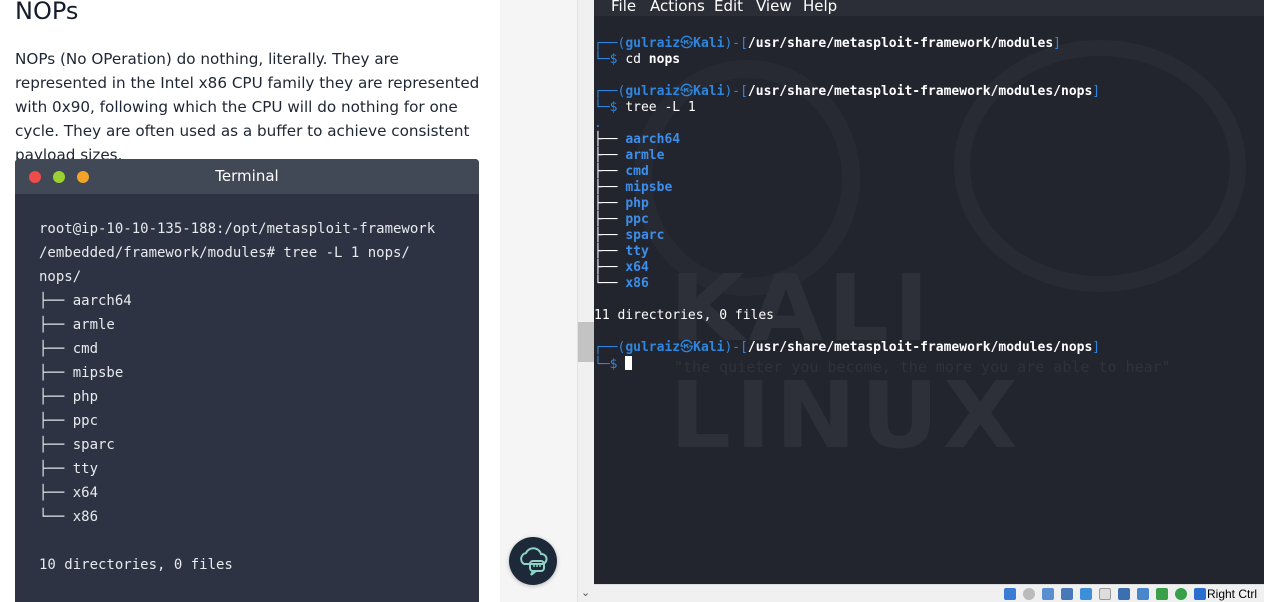 The image size is (1264, 602). Describe the element at coordinates (1200, 594) in the screenshot. I see `arrow-down-icon` at that location.